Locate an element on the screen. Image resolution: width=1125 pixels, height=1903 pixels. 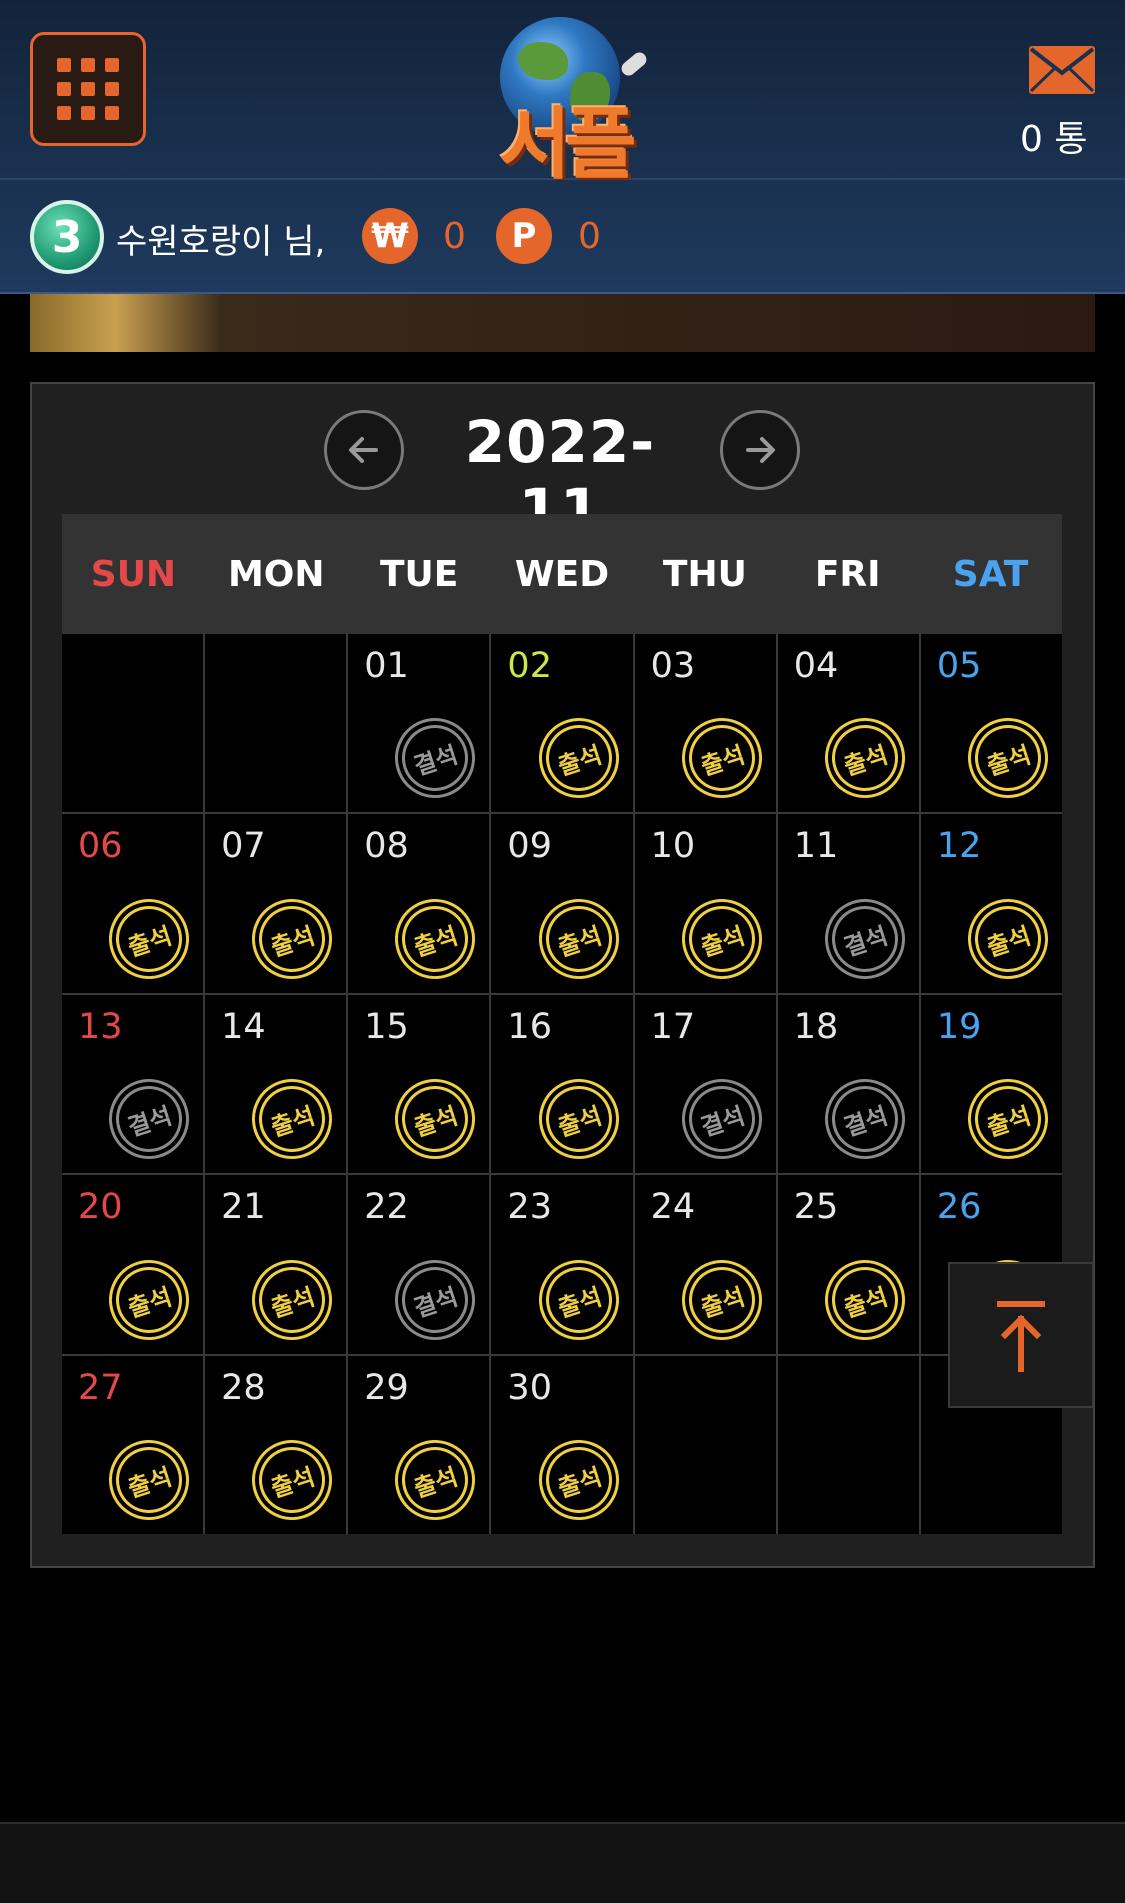
banner-image is located at coordinates (562, 323).